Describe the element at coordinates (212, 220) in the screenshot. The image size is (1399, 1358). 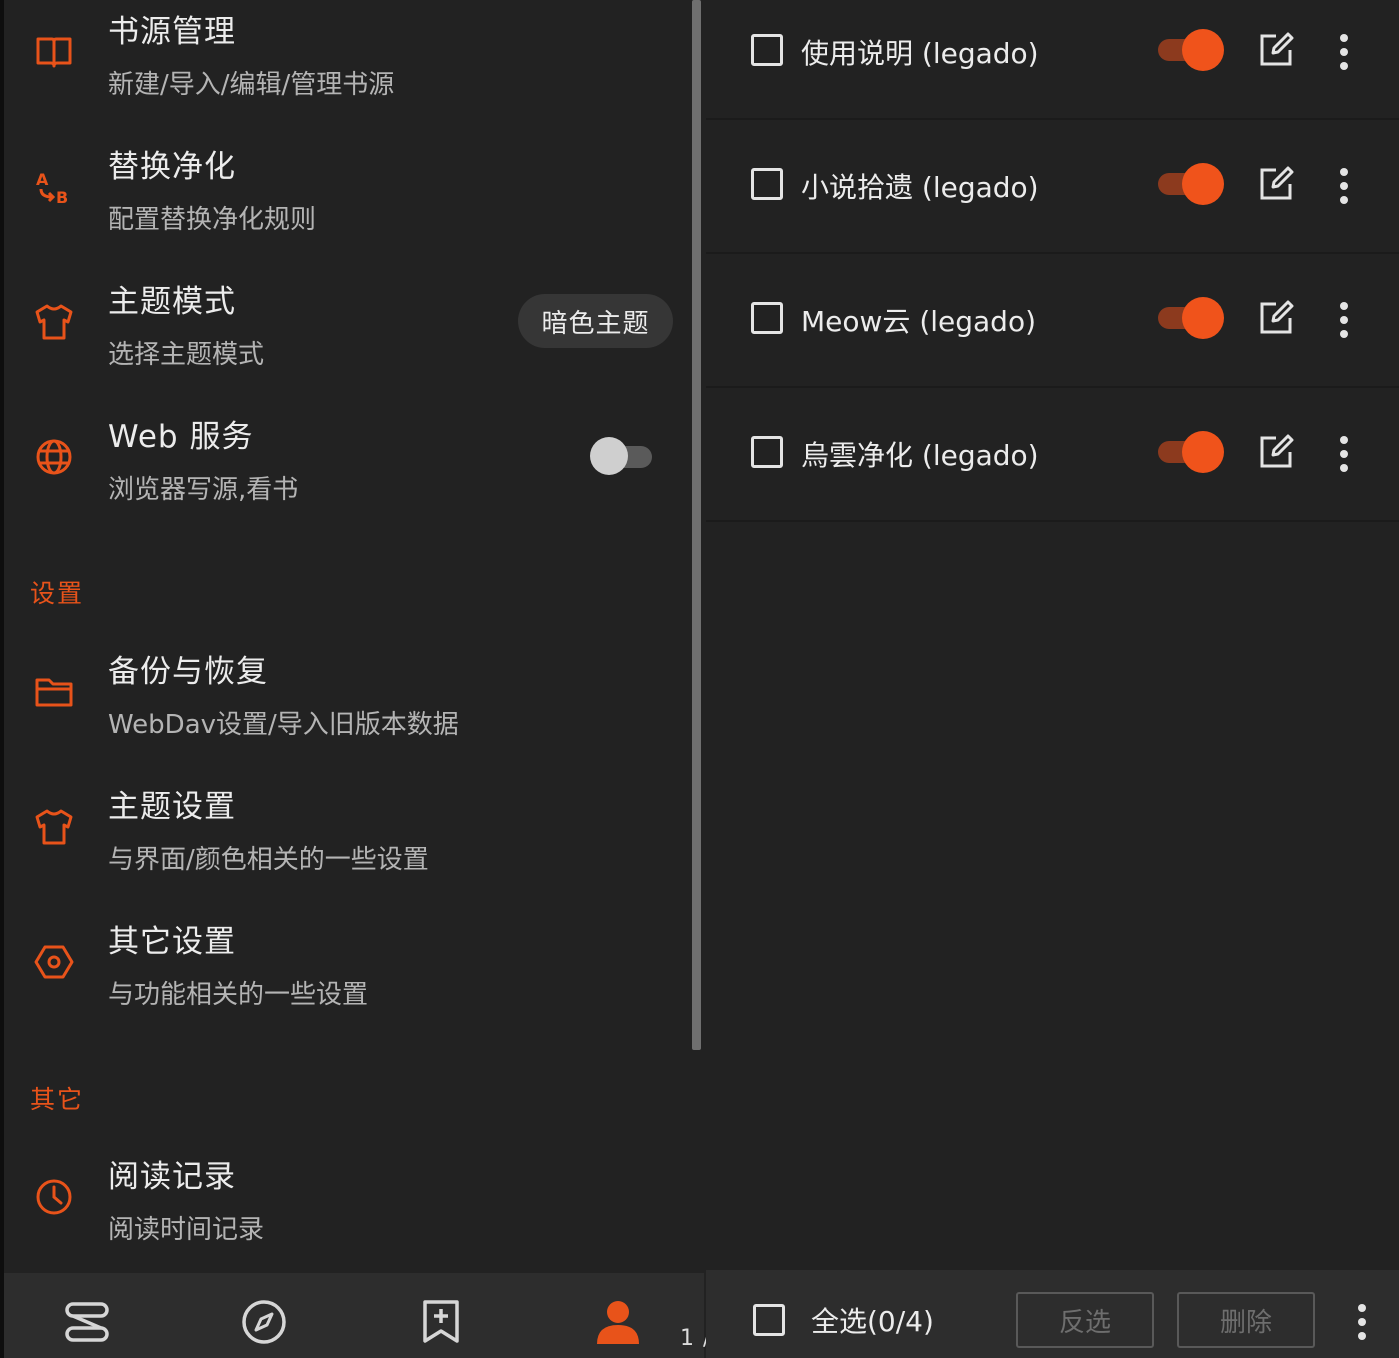
I see `item-subtitle: 配置替换净化规则` at that location.